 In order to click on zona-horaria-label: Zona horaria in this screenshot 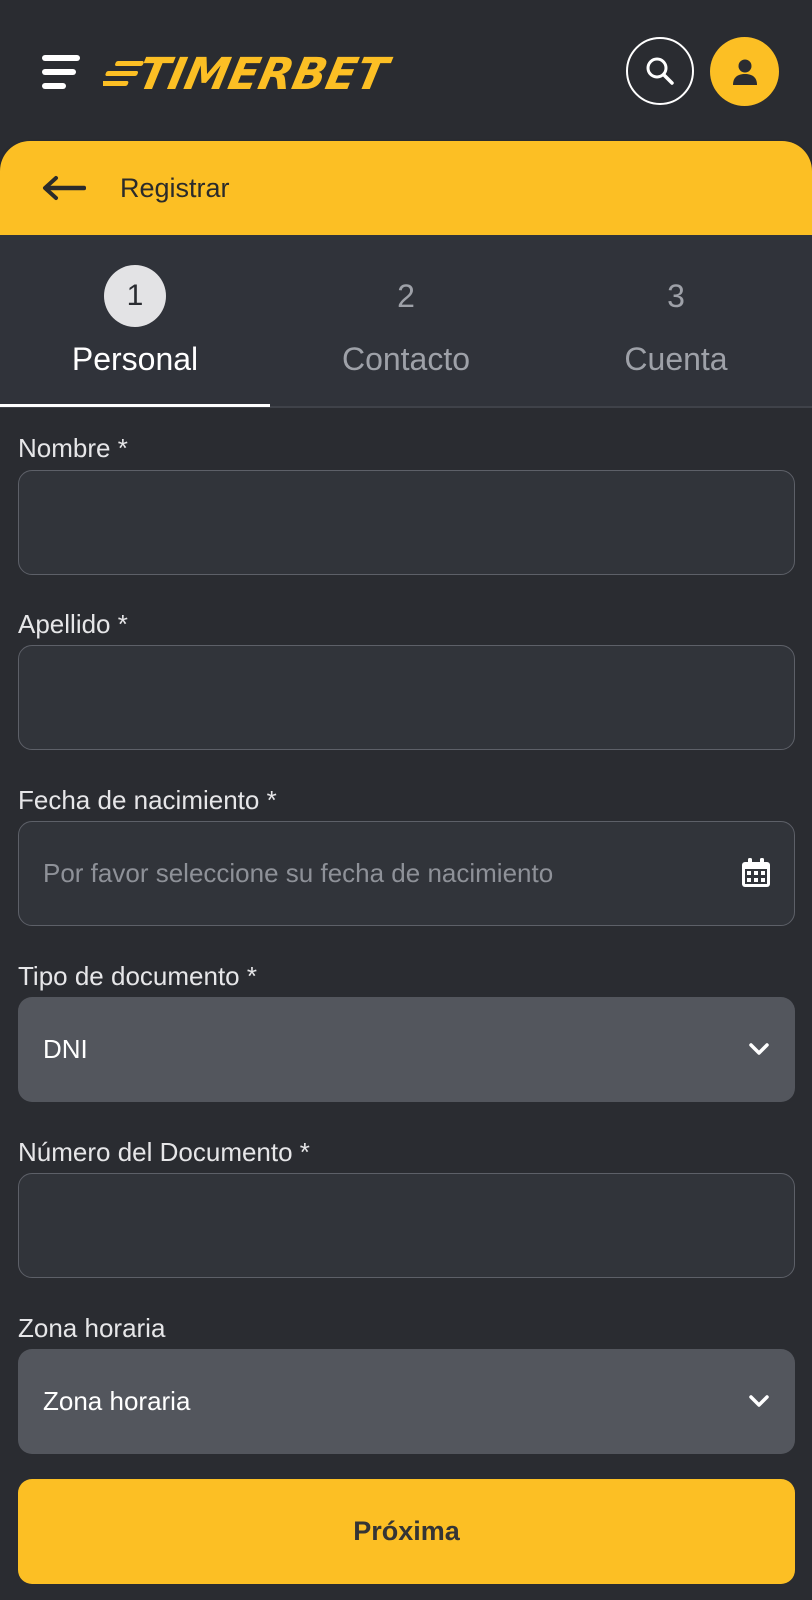, I will do `click(92, 1328)`.